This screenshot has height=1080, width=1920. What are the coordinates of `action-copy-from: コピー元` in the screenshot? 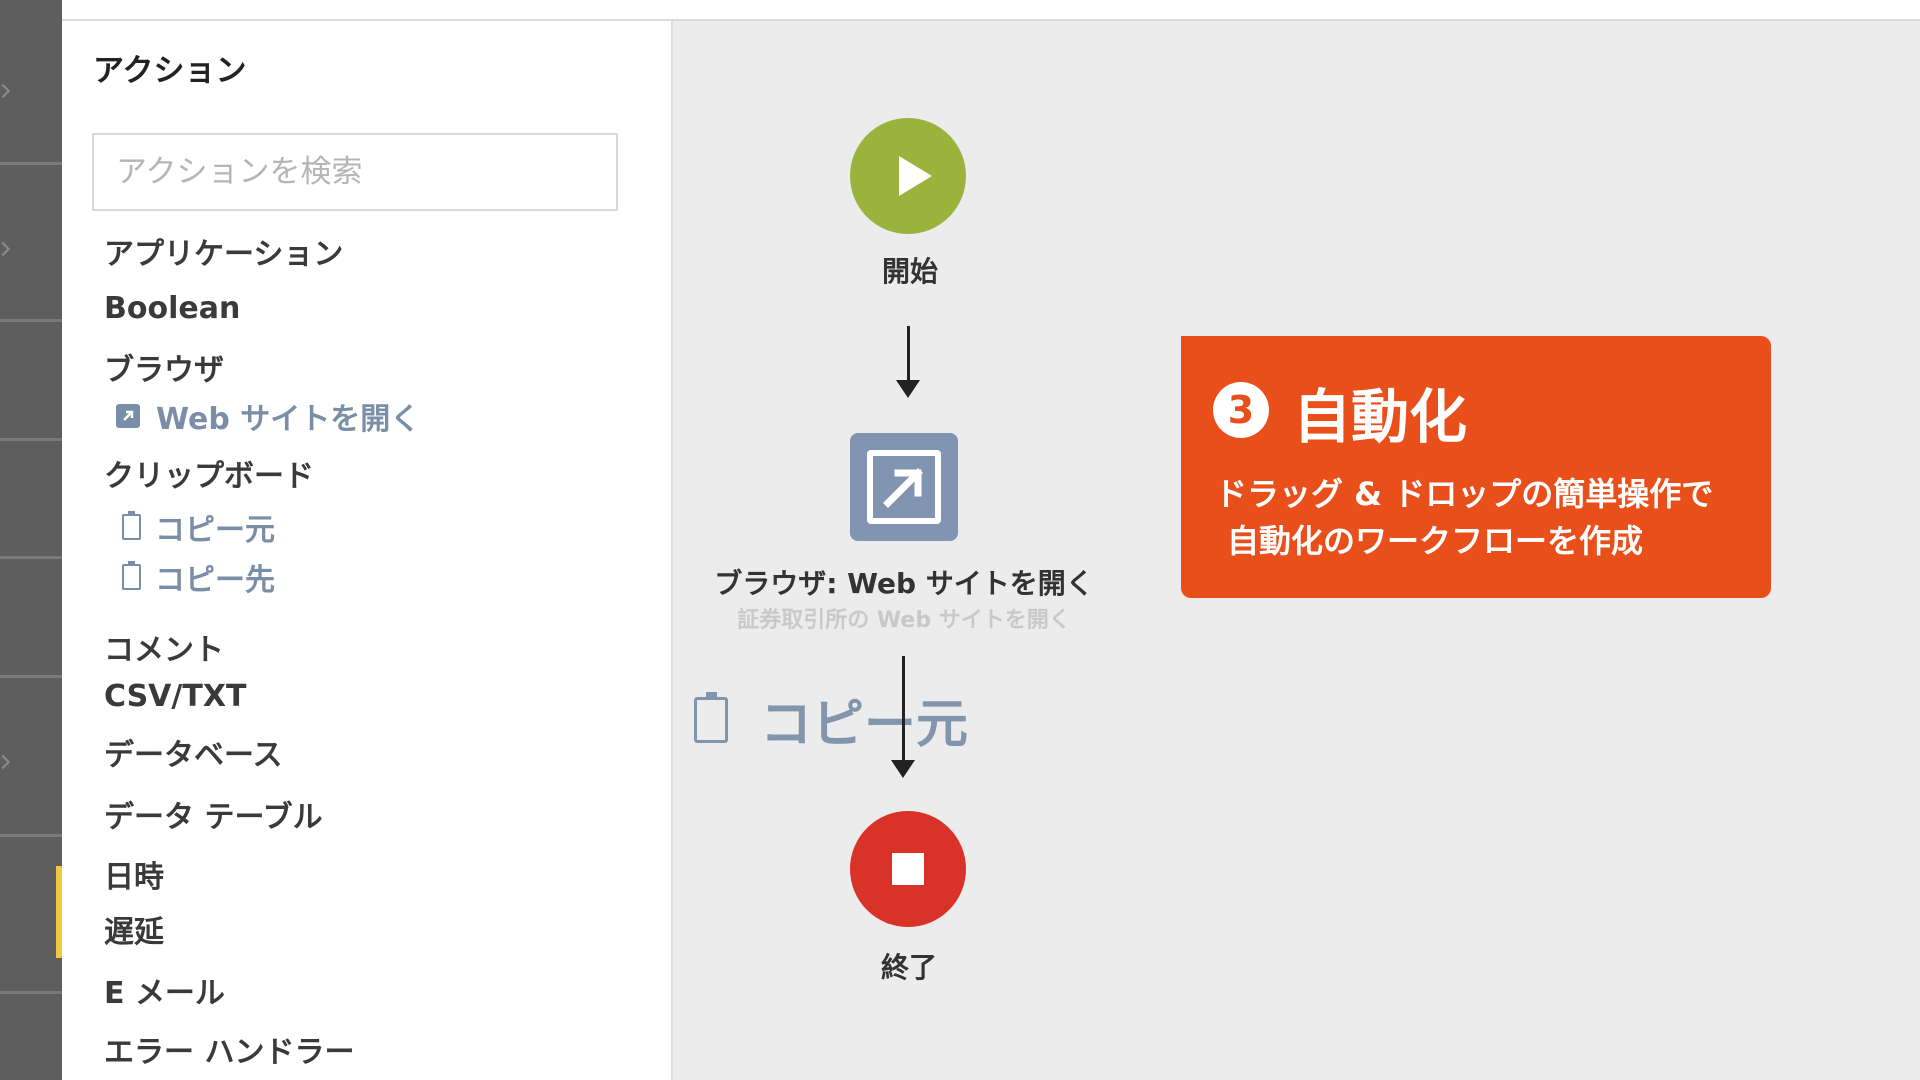 It's located at (195, 527).